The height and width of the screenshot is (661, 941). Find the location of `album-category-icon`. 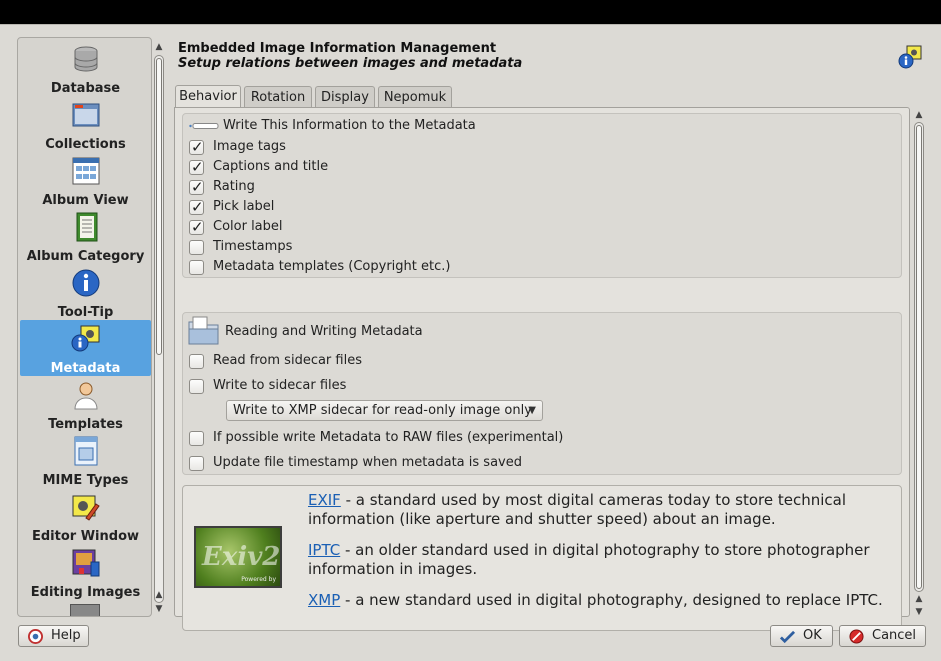

album-category-icon is located at coordinates (86, 227).